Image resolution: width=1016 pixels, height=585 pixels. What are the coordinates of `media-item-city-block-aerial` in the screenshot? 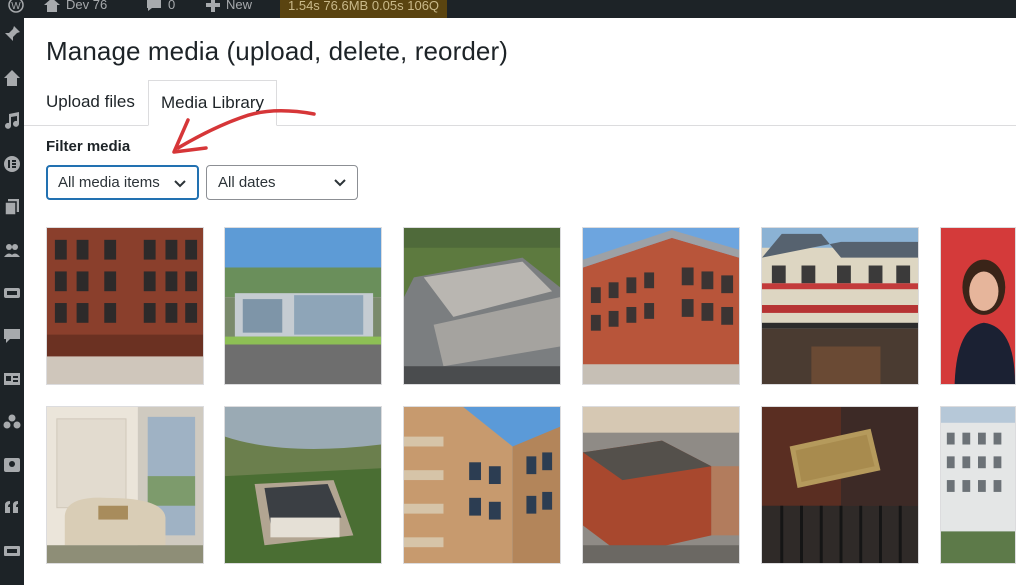 It's located at (661, 485).